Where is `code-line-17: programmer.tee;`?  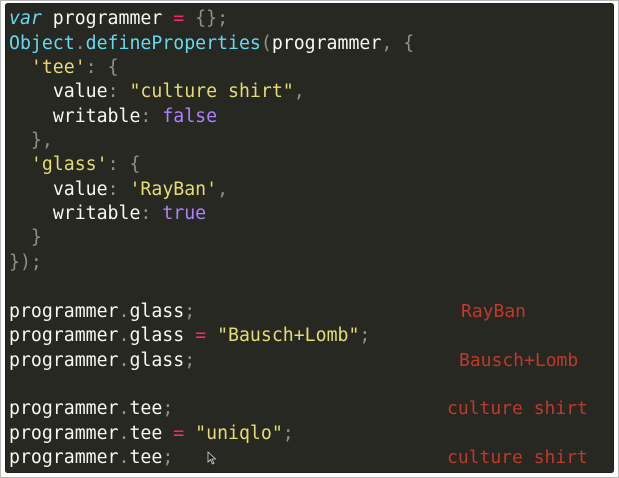
code-line-17: programmer.tee; is located at coordinates (91, 458).